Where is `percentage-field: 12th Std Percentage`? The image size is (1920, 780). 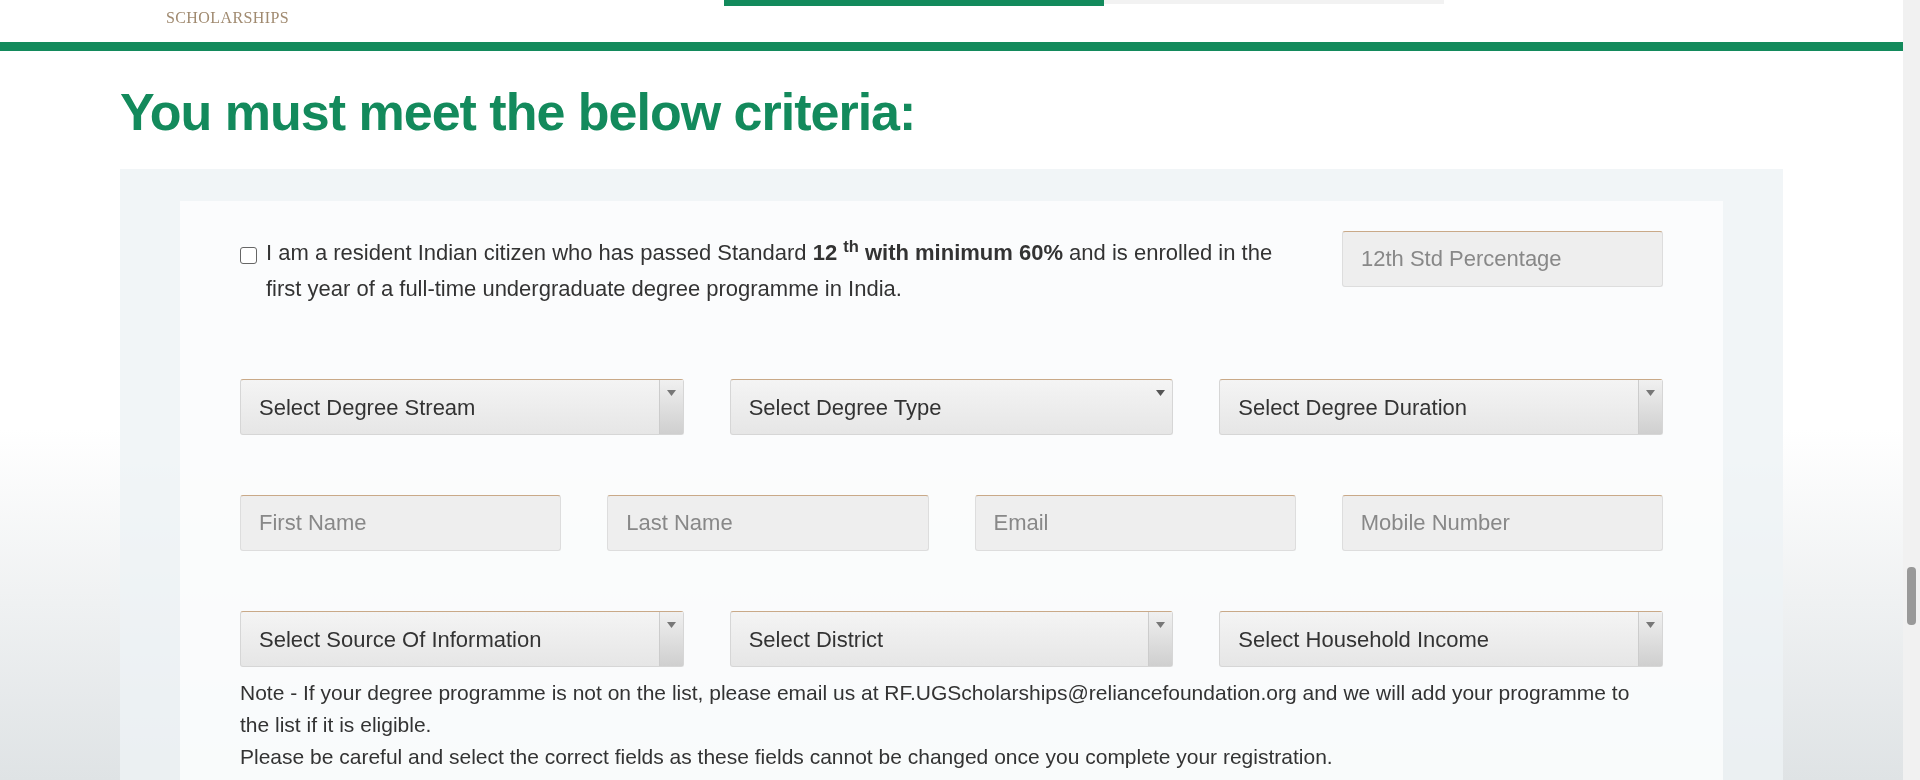
percentage-field: 12th Std Percentage is located at coordinates (1502, 259).